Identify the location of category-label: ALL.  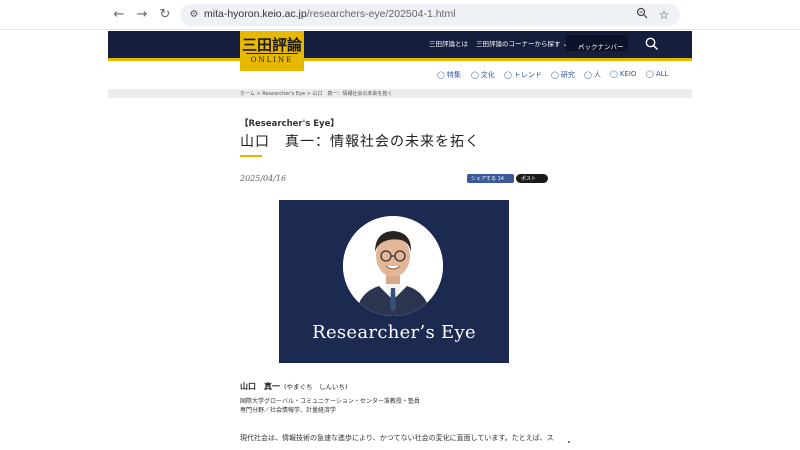
(662, 74).